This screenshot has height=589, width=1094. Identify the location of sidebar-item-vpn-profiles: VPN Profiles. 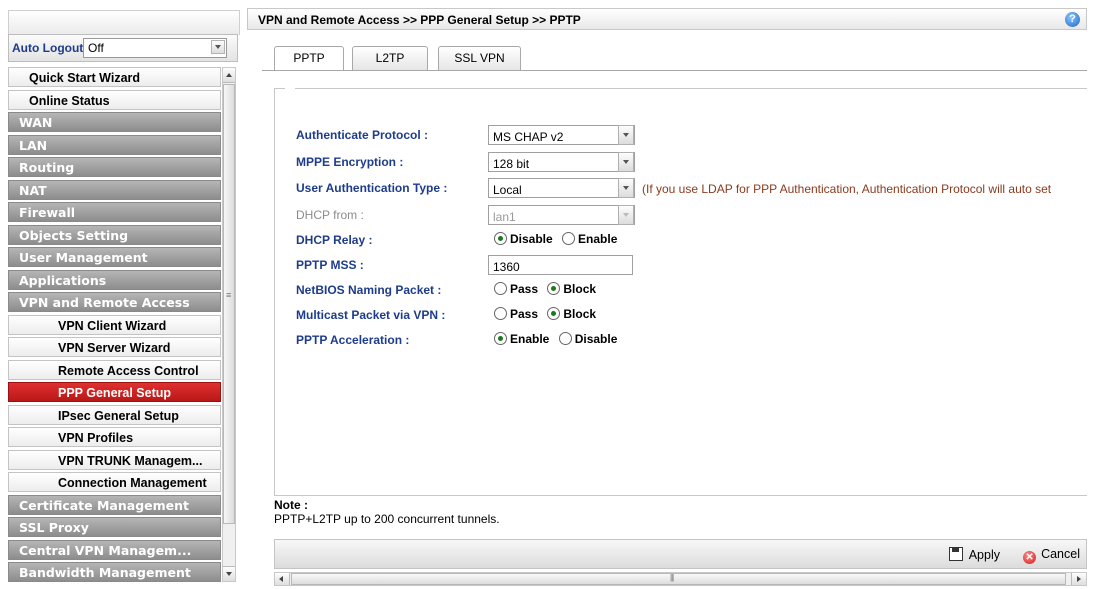
(114, 437).